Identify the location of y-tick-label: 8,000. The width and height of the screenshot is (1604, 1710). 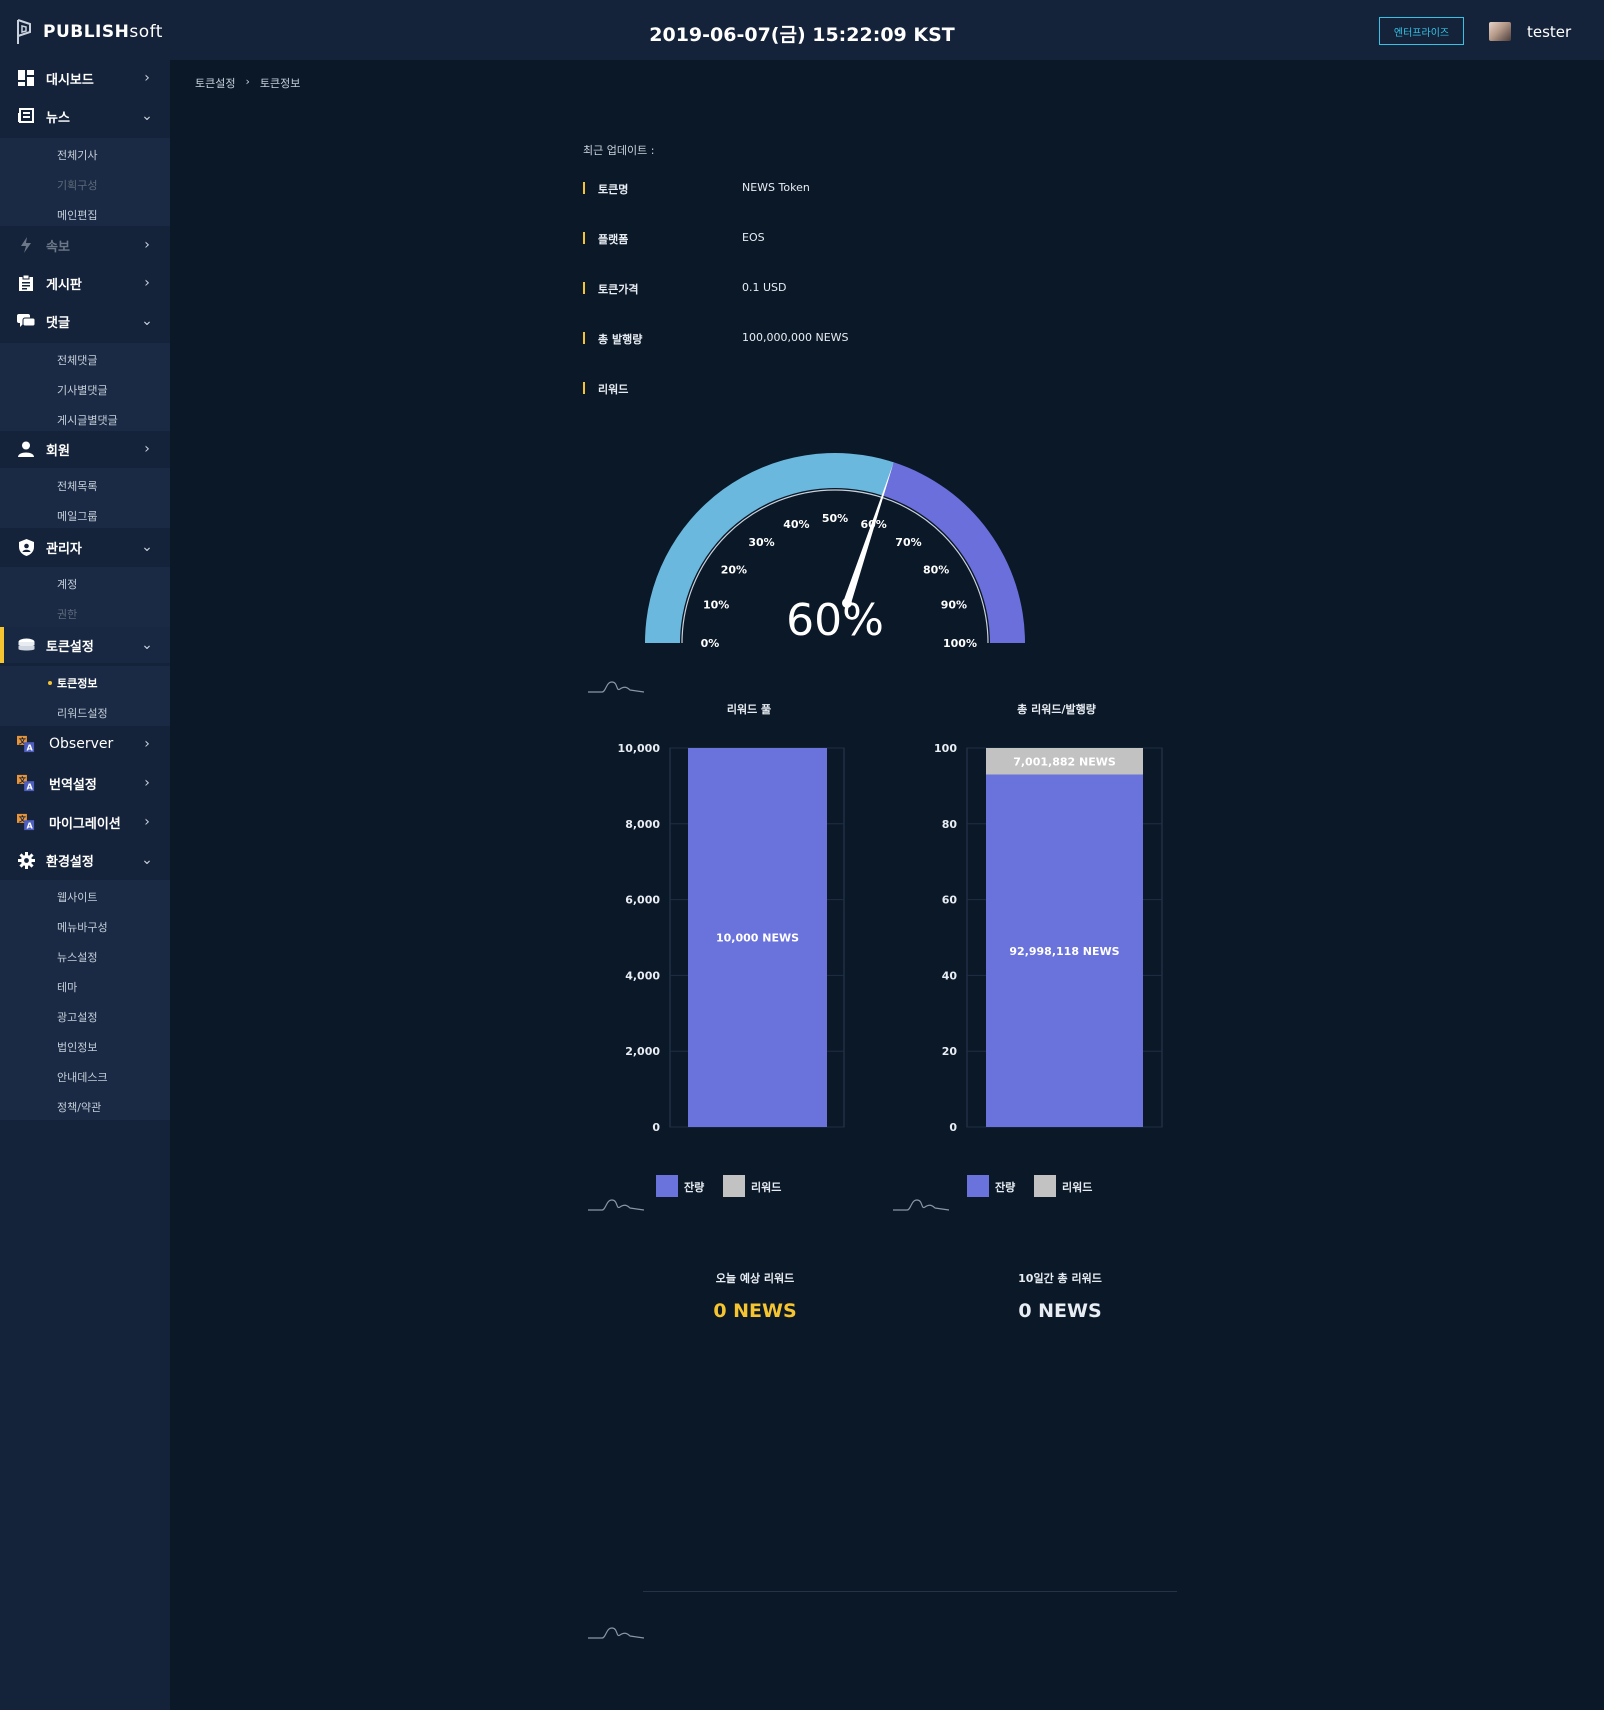
(642, 824).